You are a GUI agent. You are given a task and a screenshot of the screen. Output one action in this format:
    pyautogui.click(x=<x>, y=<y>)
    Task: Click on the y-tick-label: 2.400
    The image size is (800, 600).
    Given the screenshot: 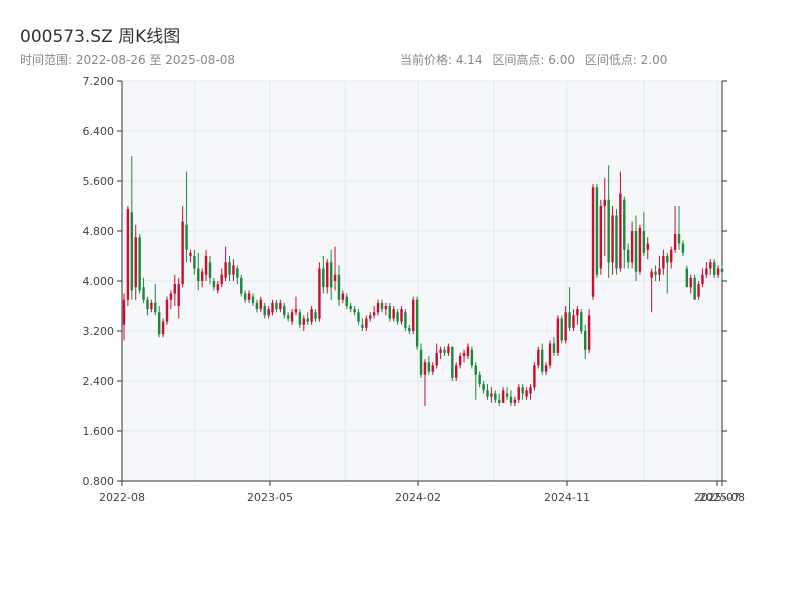 What is the action you would take?
    pyautogui.click(x=99, y=381)
    